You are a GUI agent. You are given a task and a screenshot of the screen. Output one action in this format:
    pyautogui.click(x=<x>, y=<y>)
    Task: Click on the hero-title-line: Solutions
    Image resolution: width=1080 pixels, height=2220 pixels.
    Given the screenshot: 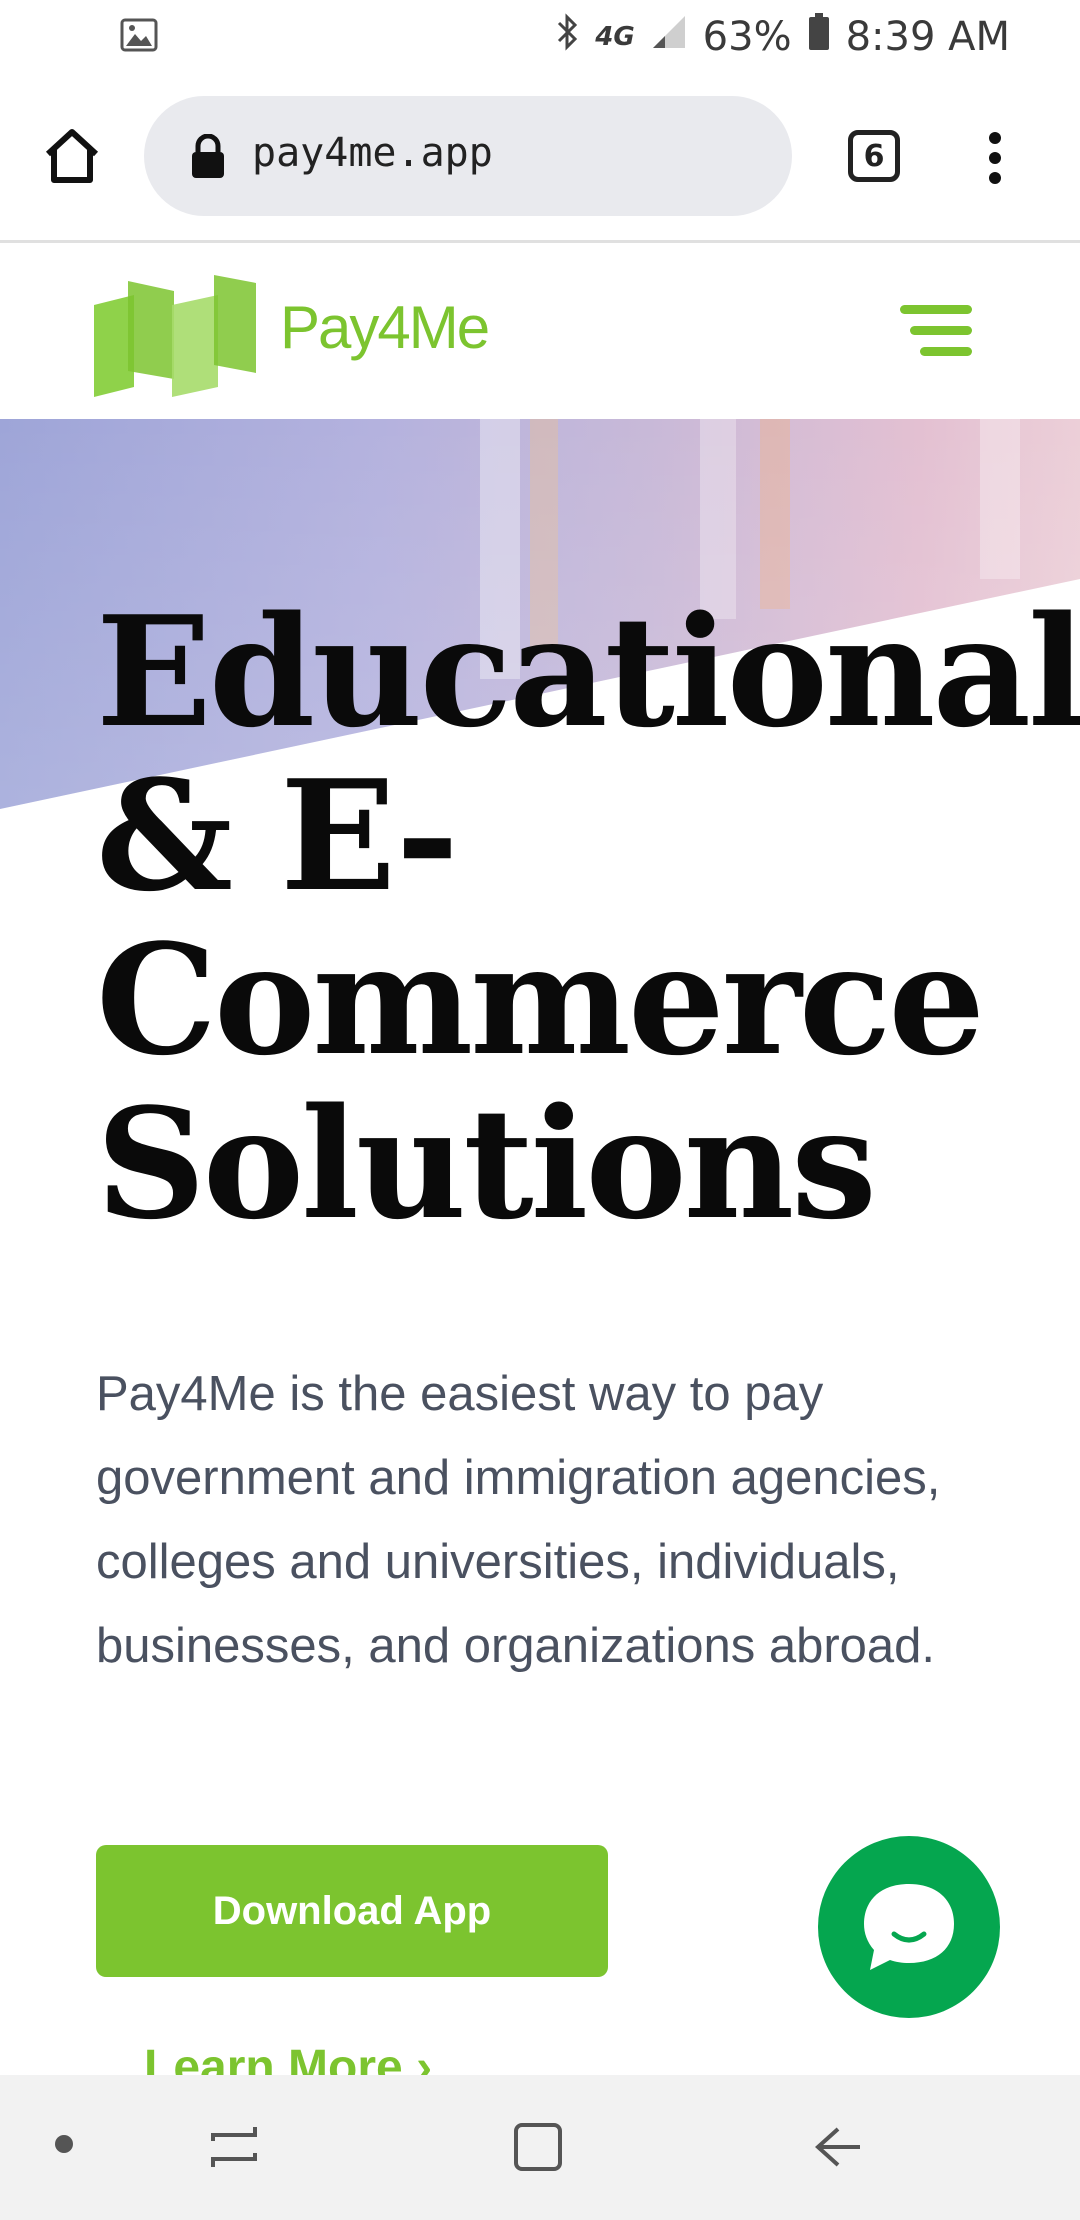 What is the action you would take?
    pyautogui.click(x=486, y=1163)
    